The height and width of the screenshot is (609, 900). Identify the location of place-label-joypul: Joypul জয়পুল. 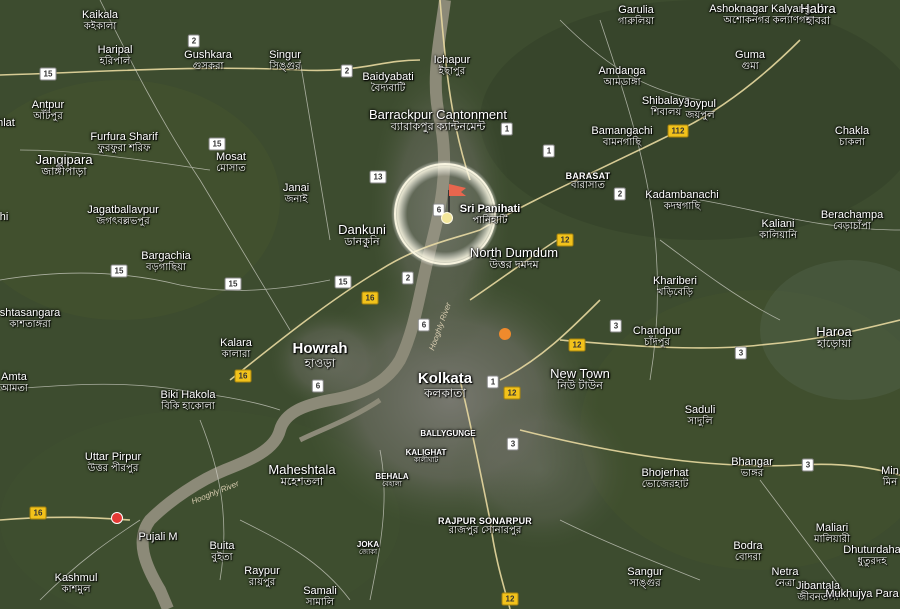
(700, 109).